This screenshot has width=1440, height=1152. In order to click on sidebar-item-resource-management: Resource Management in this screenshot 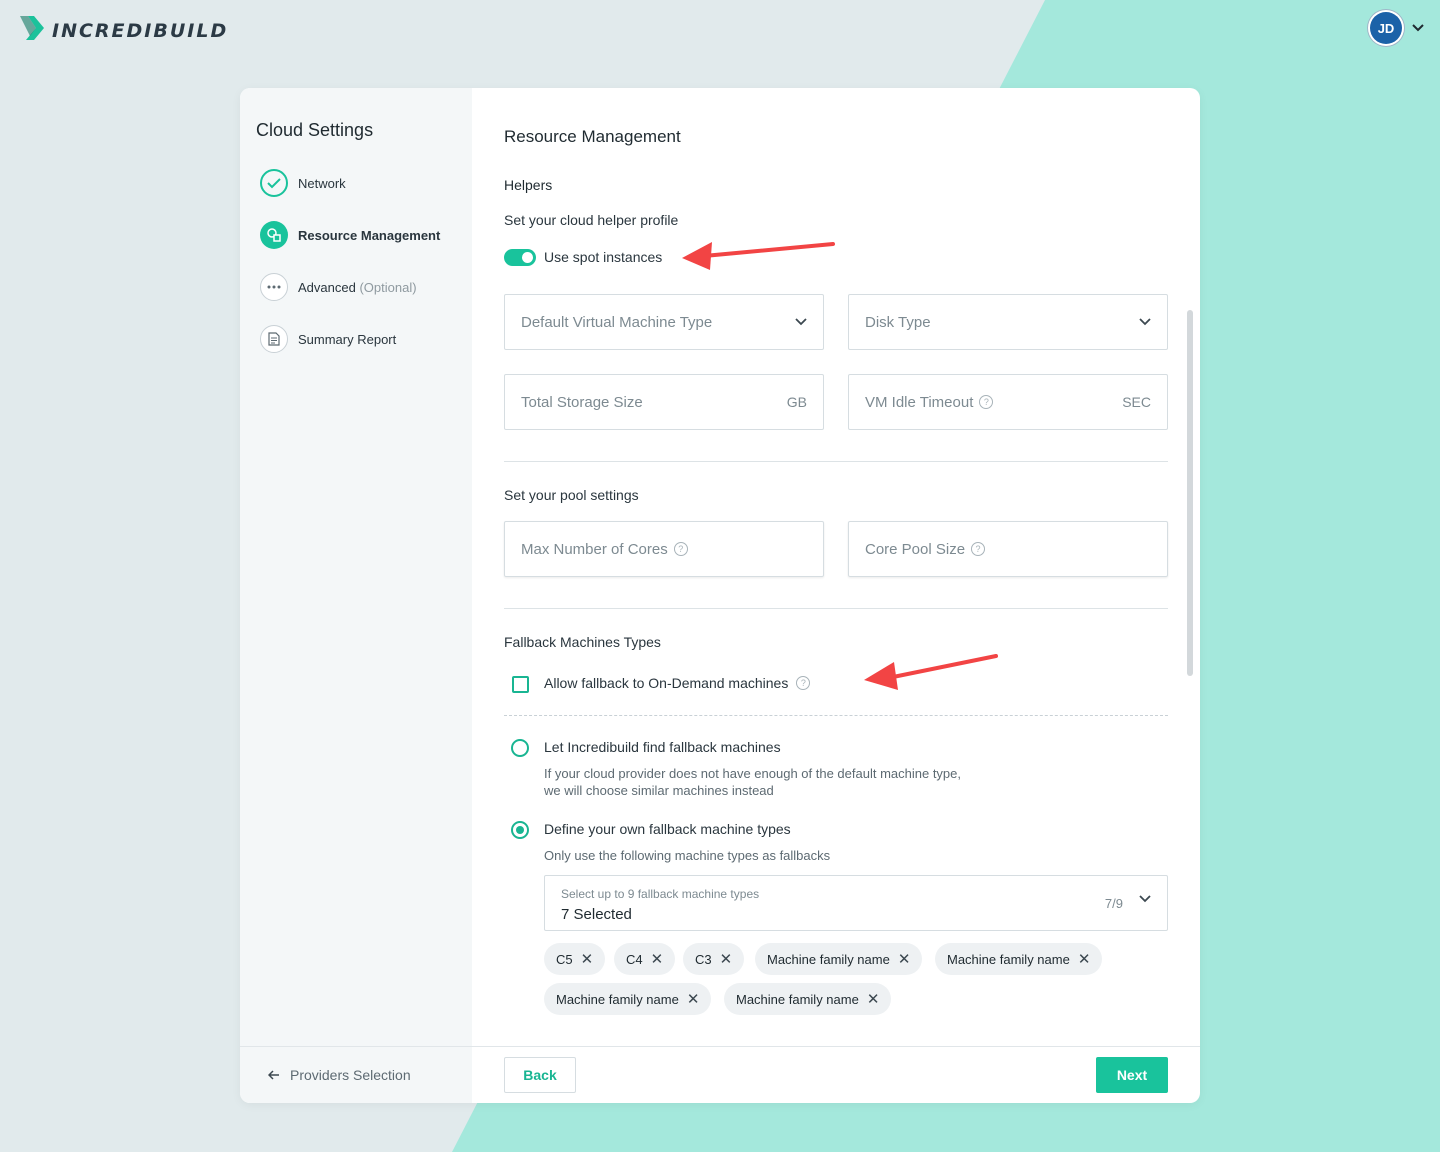, I will do `click(350, 235)`.